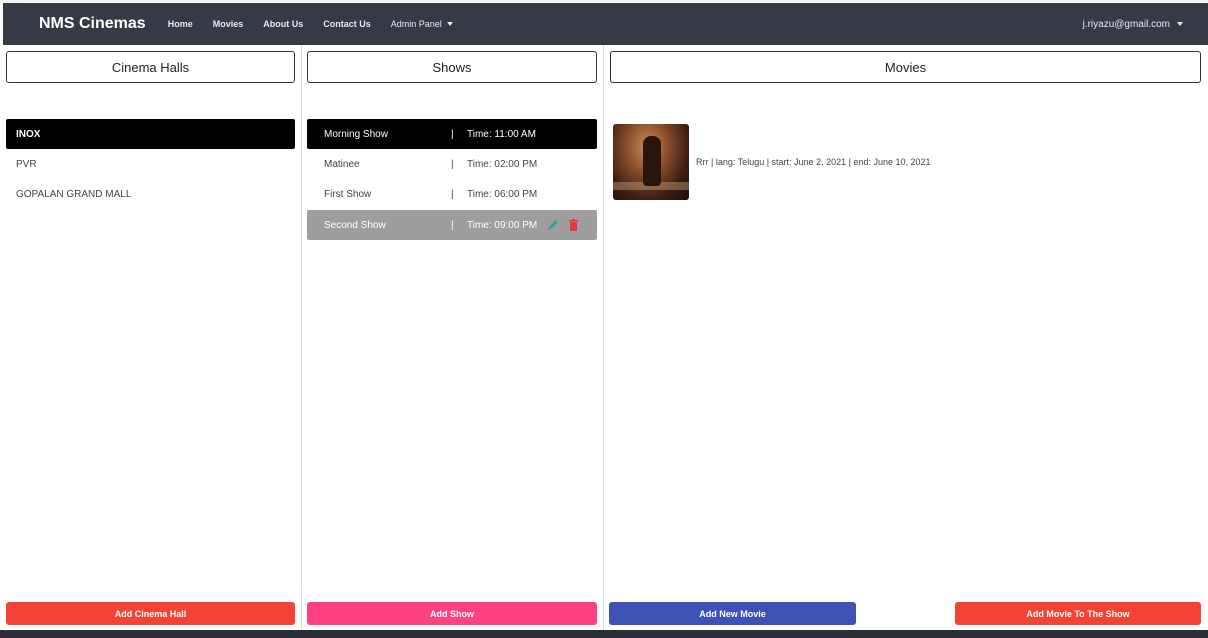  I want to click on nav-link-movies: Movies, so click(228, 24).